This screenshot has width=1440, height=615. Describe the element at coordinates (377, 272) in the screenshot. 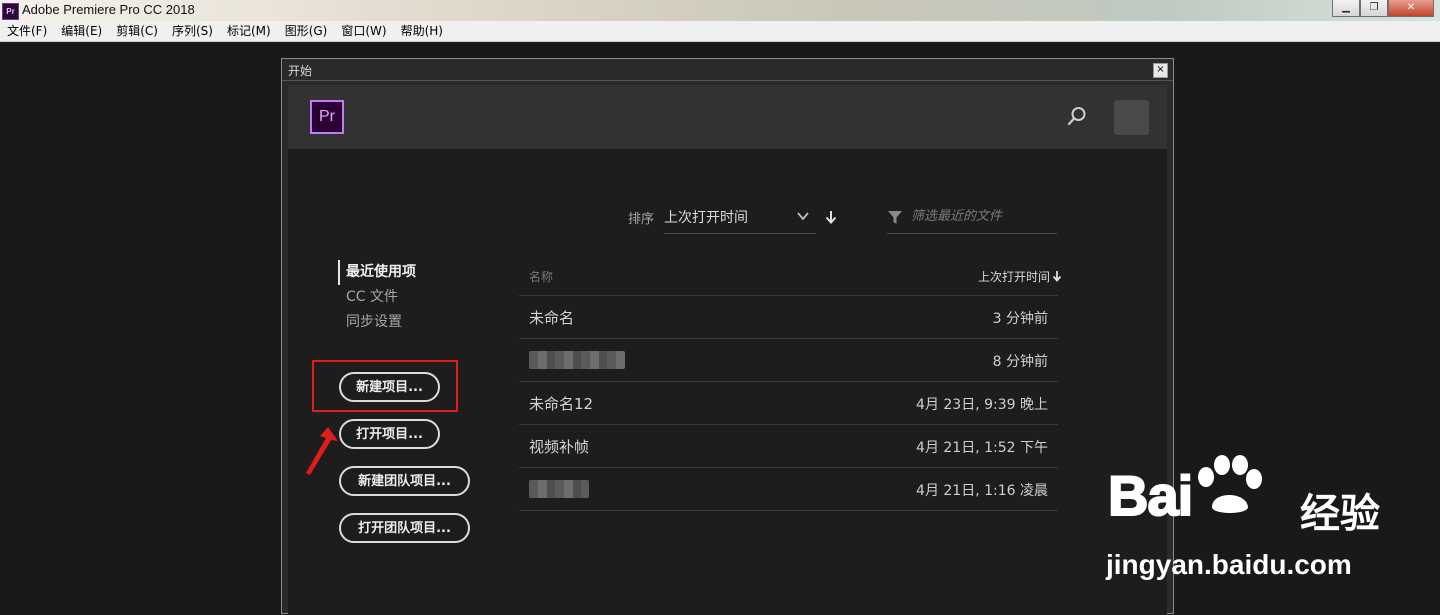

I see `nav-recent: 最近使用项` at that location.